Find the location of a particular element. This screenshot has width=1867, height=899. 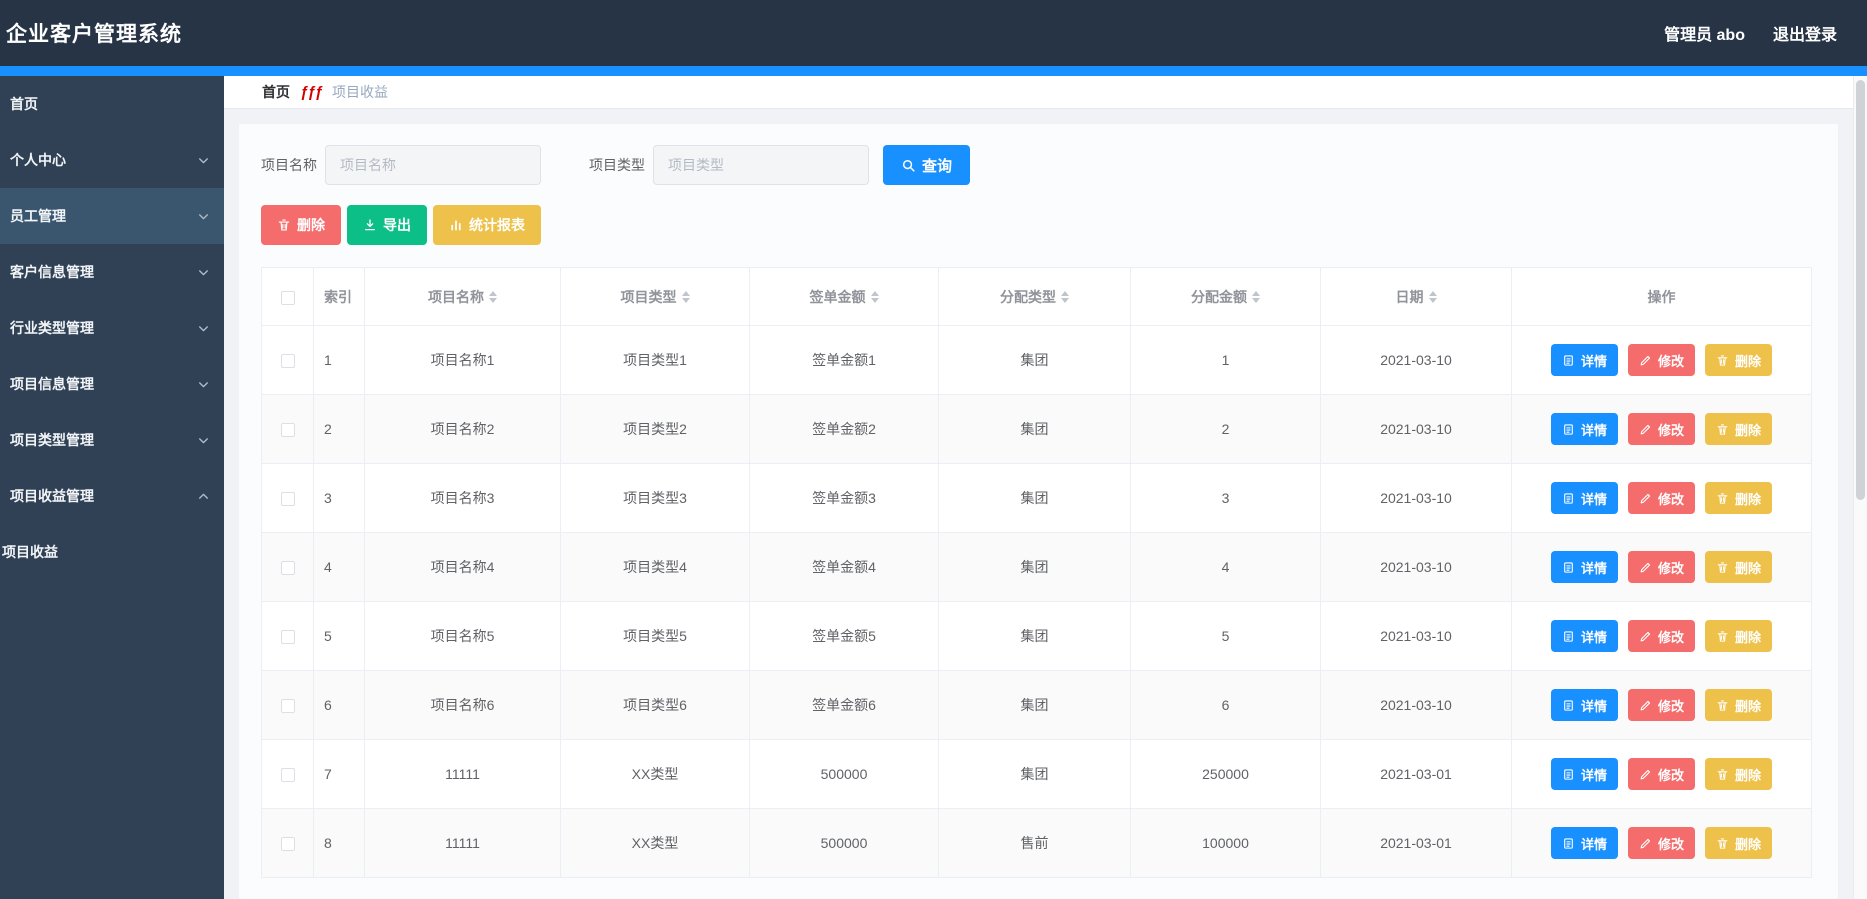

sidebar-item-label: 项目类型管理 is located at coordinates (52, 440).